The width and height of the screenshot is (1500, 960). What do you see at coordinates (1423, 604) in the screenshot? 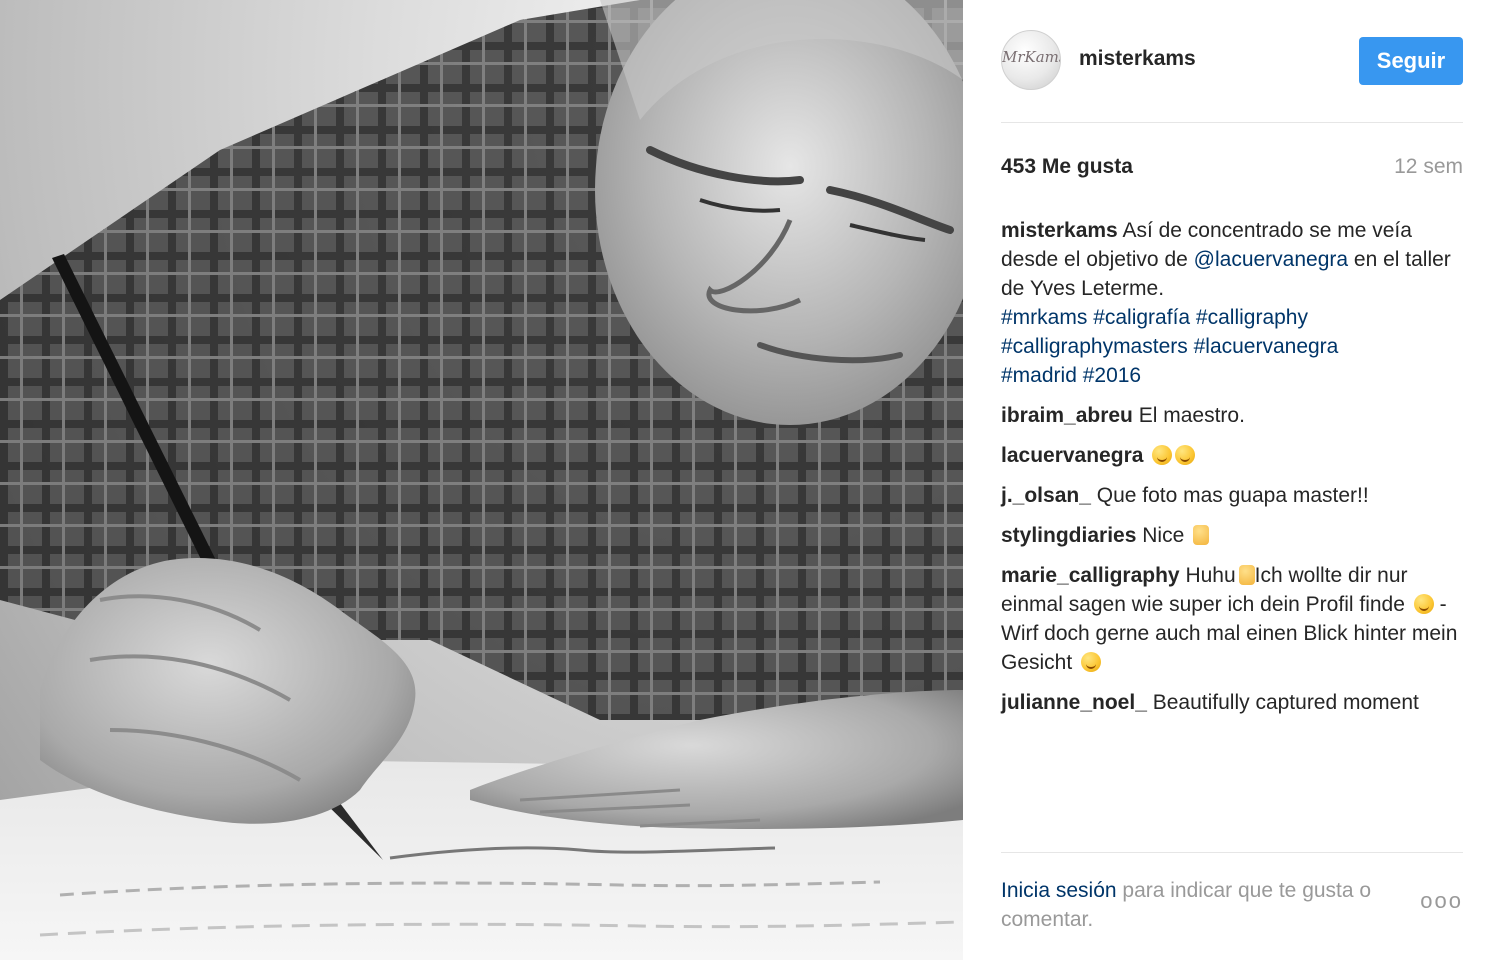
I see `kissing-face-emoji-icon` at bounding box center [1423, 604].